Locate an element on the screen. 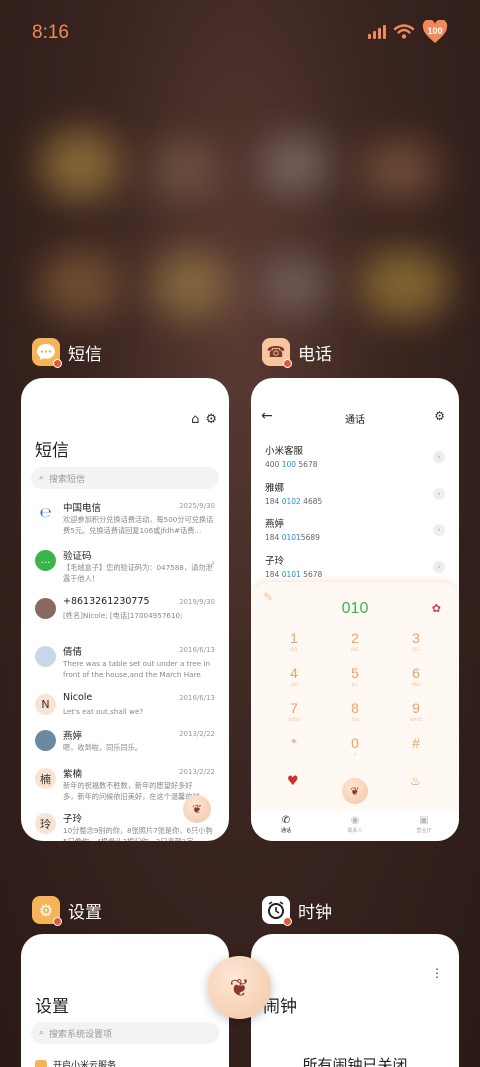 The width and height of the screenshot is (480, 1067). empty-state-text: 所有闹钟已关闭 is located at coordinates (355, 1061).